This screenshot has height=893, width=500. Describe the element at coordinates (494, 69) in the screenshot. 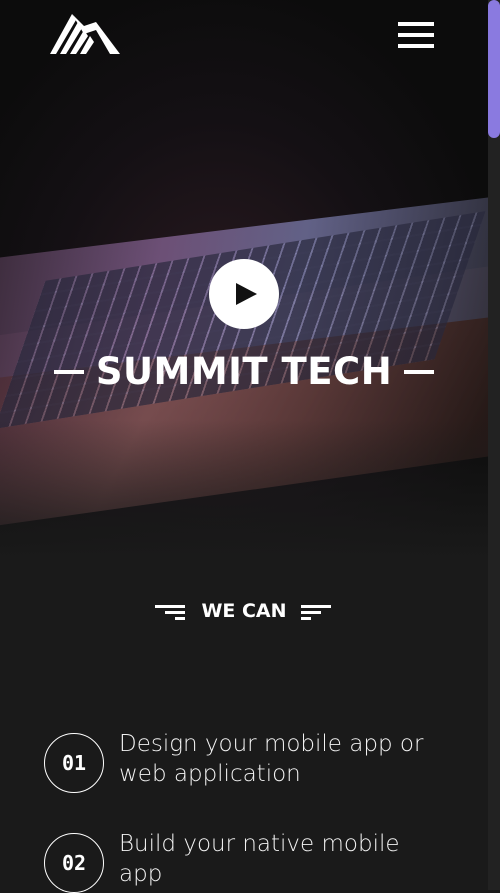

I see `scrollbar-thumb` at that location.